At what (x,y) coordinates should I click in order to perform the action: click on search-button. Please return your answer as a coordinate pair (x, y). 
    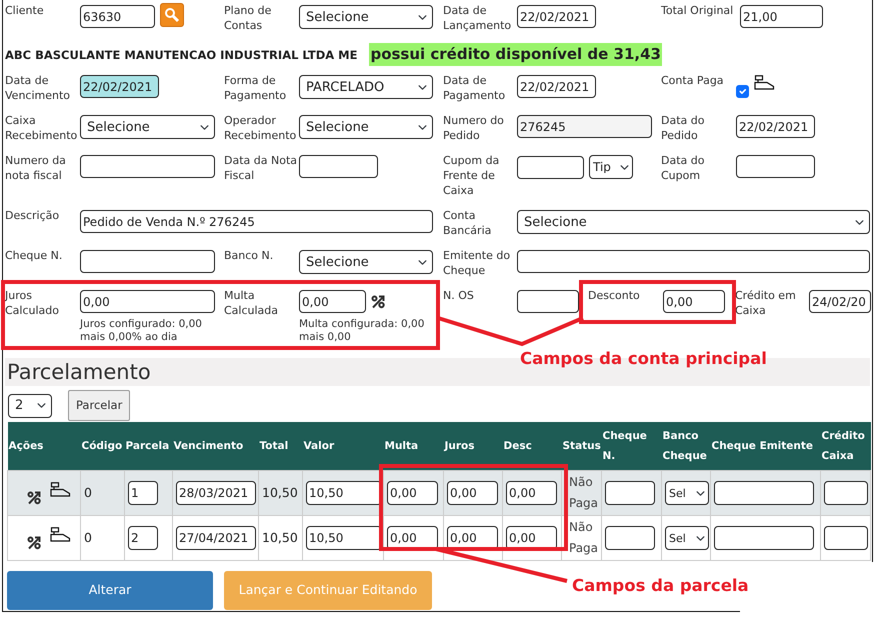
    Looking at the image, I should click on (172, 14).